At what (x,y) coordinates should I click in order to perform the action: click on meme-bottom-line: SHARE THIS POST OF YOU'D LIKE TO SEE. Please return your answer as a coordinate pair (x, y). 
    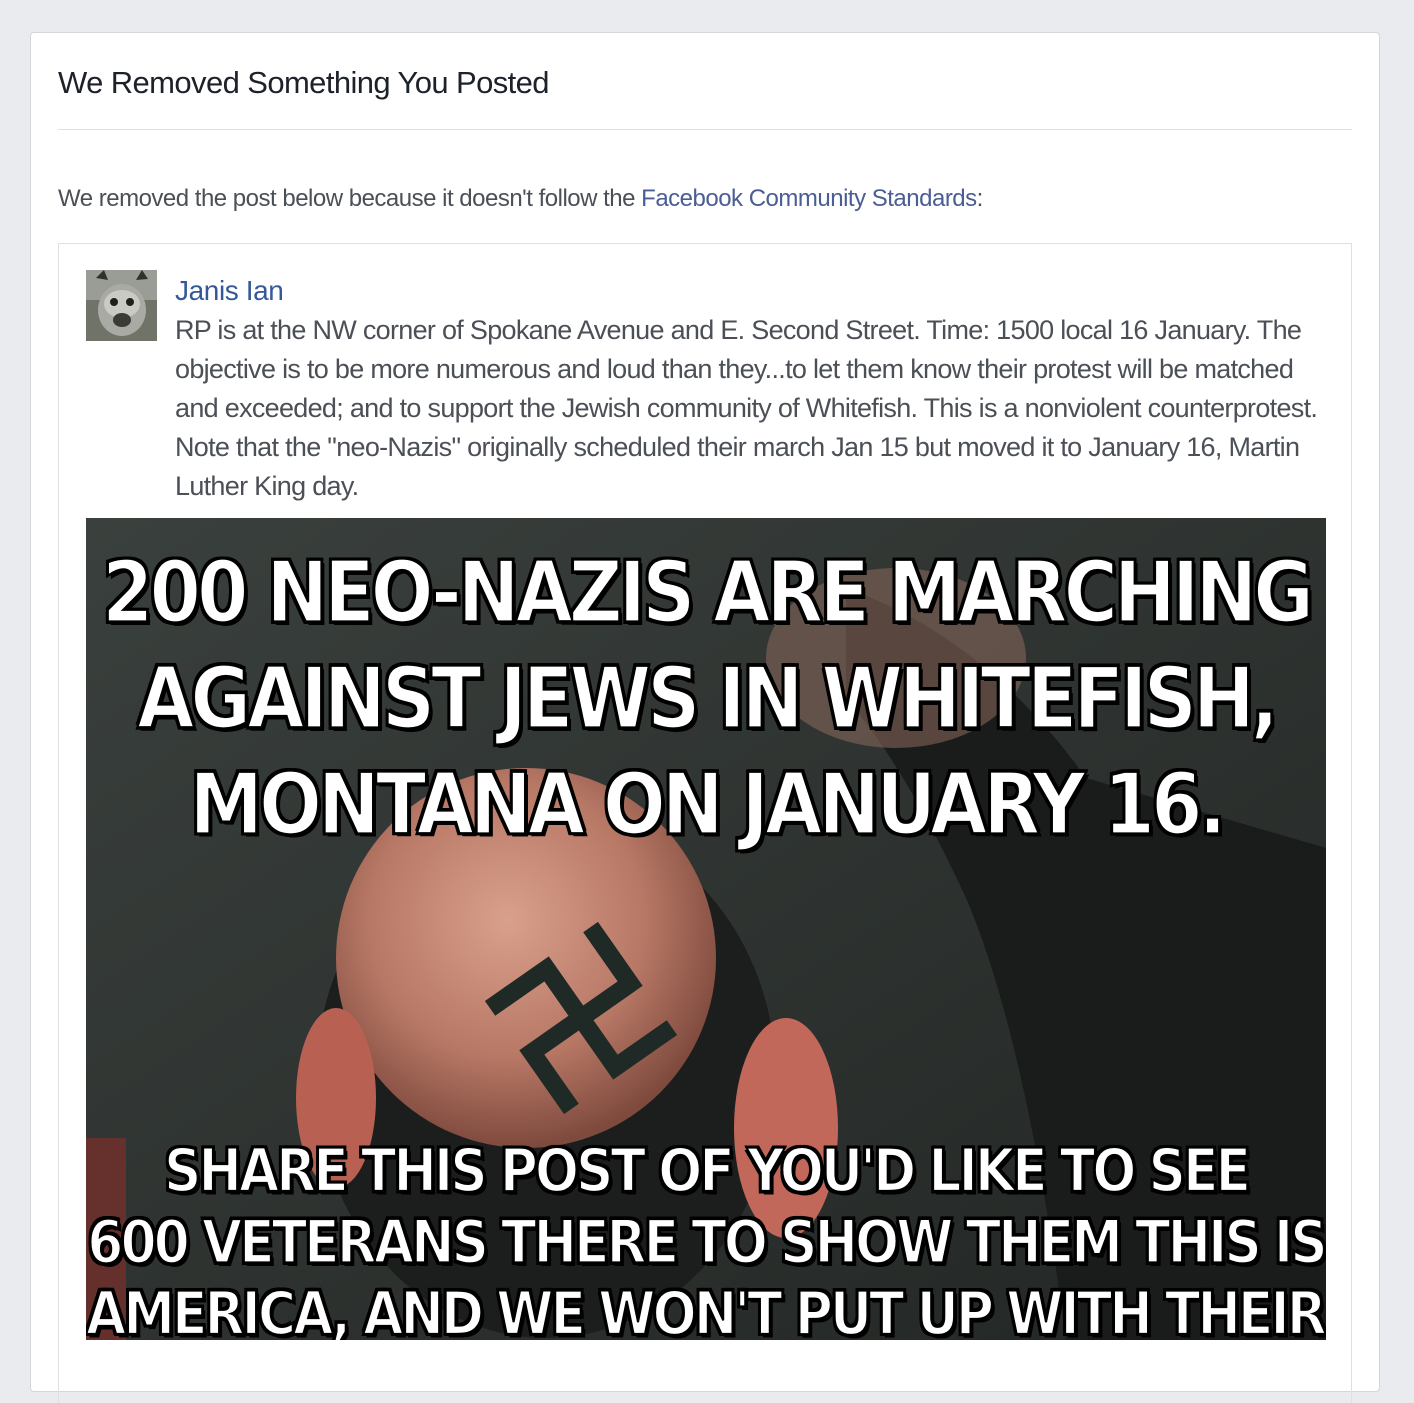
    Looking at the image, I should click on (707, 1171).